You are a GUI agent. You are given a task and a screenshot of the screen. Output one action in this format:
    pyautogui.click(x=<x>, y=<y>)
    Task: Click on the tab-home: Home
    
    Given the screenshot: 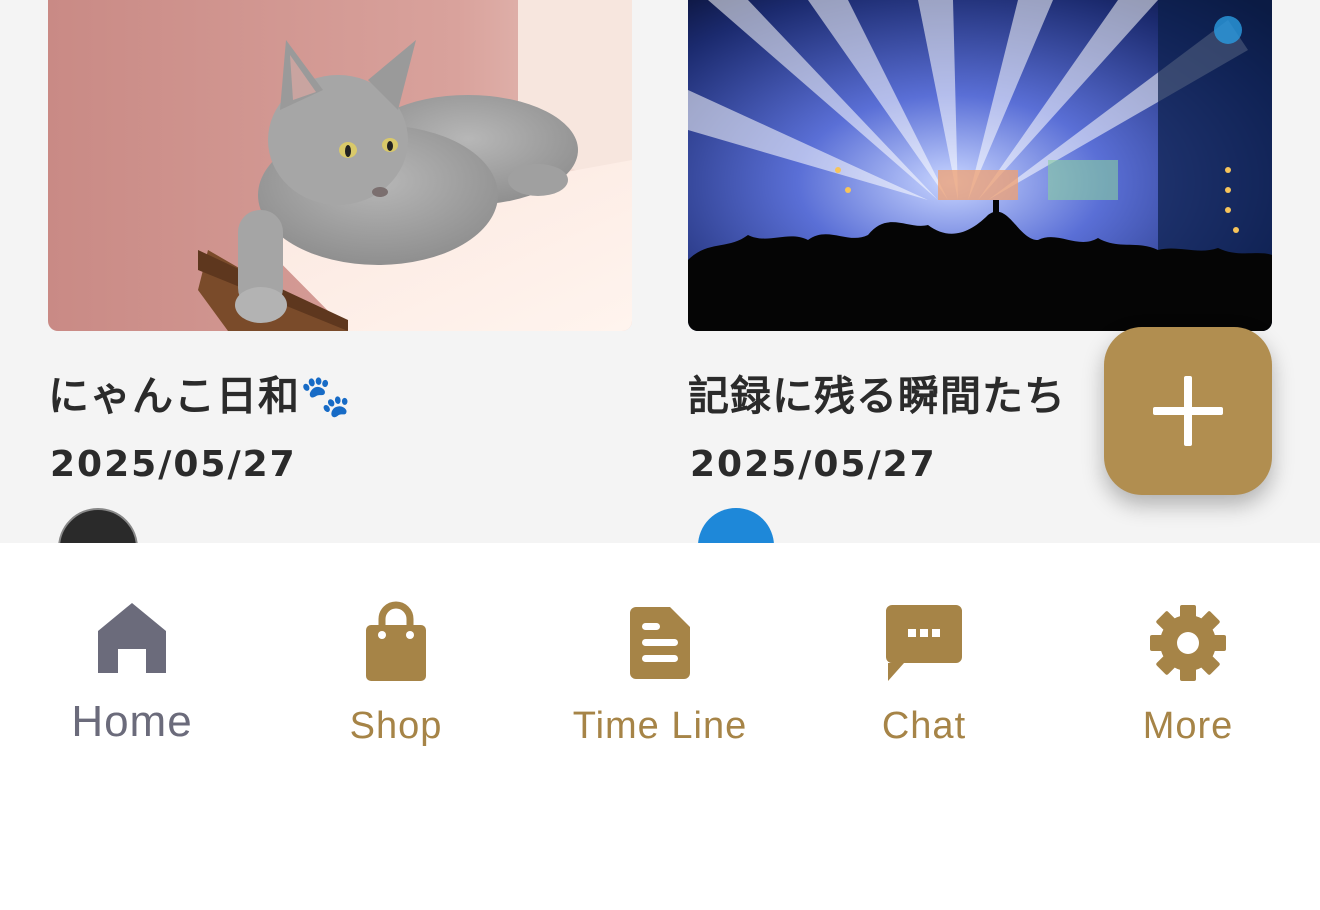 What is the action you would take?
    pyautogui.click(x=132, y=658)
    